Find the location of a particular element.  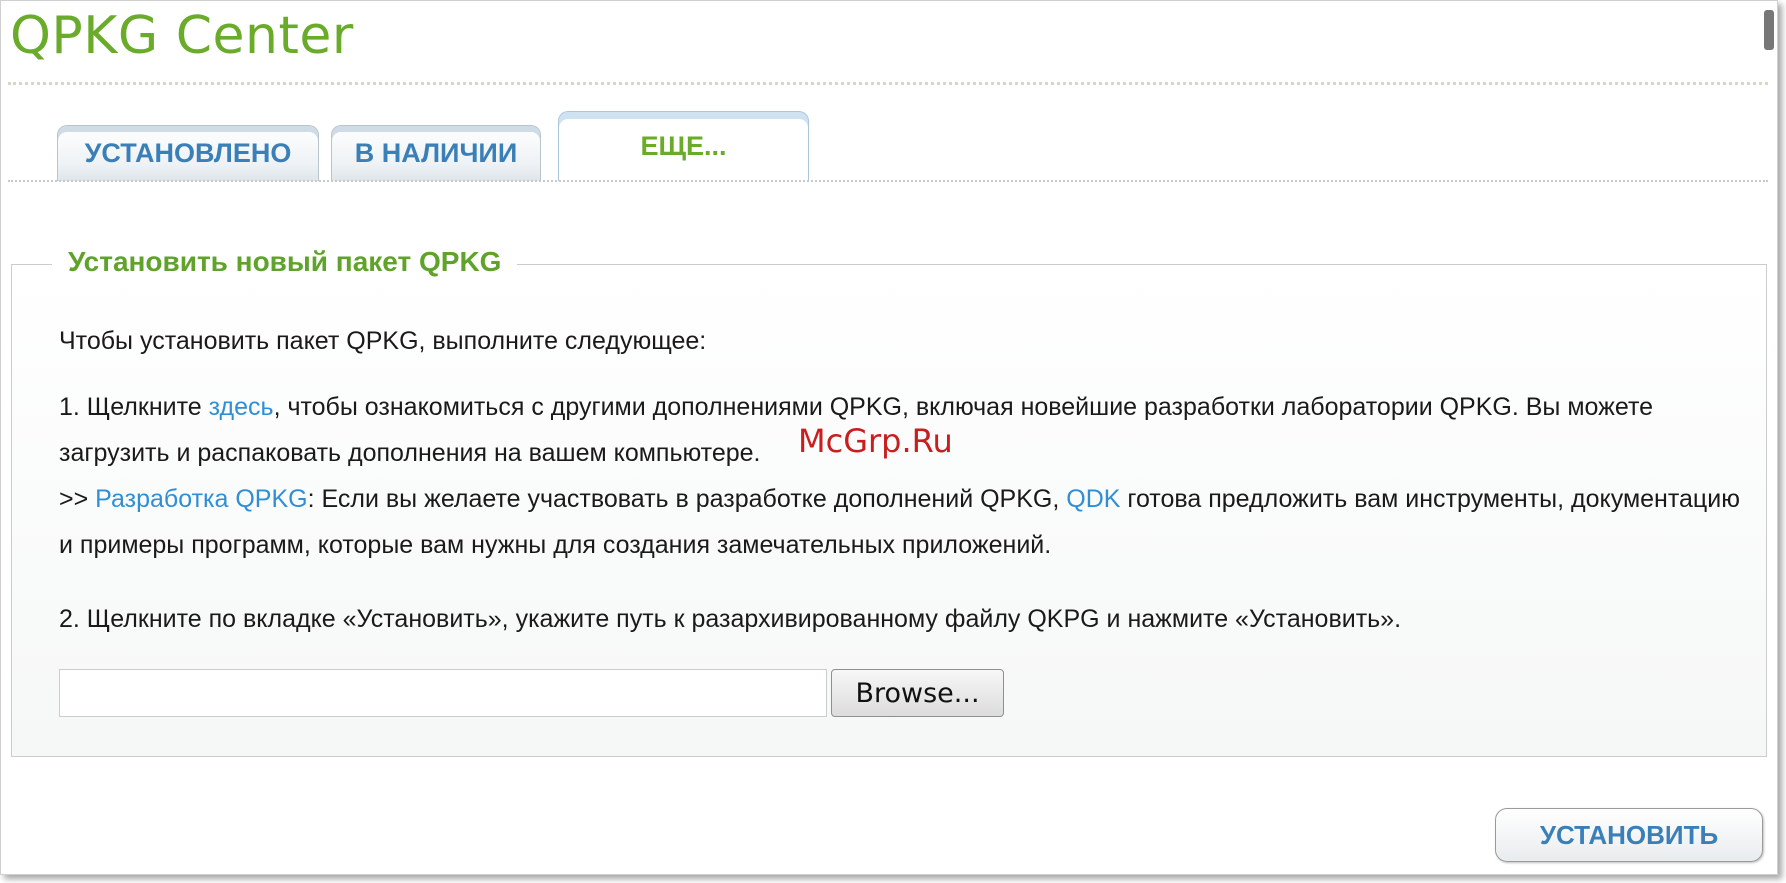

tab-available: В НАЛИЧИИ is located at coordinates (436, 153).